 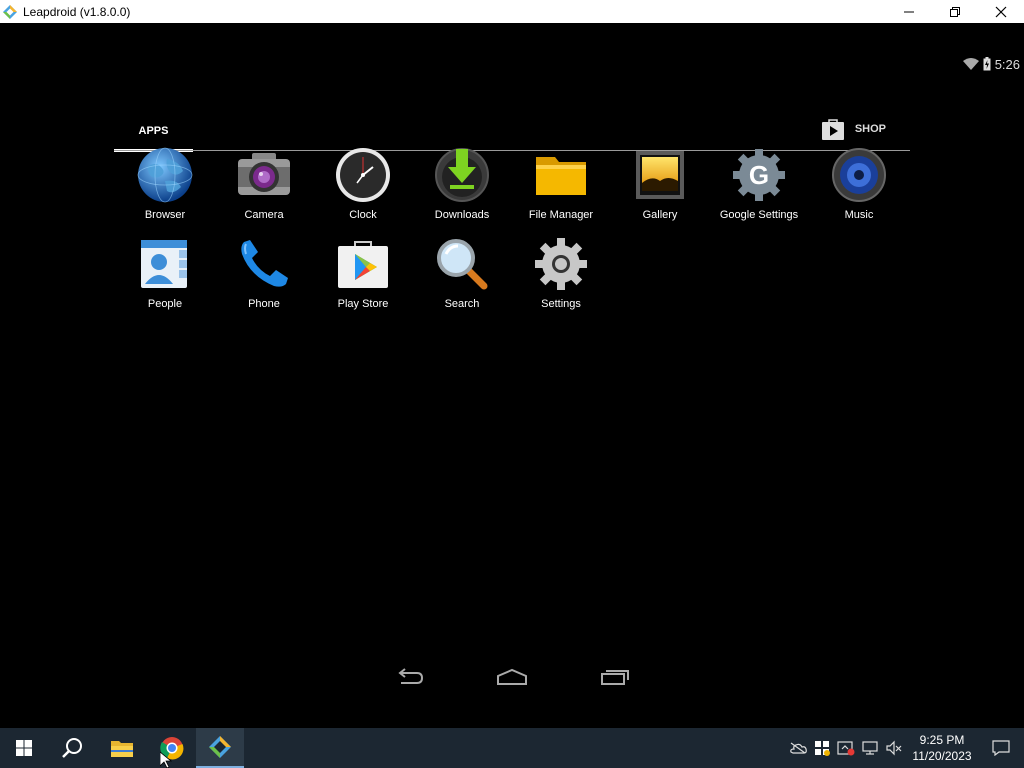 I want to click on network-icon, so click(x=870, y=748).